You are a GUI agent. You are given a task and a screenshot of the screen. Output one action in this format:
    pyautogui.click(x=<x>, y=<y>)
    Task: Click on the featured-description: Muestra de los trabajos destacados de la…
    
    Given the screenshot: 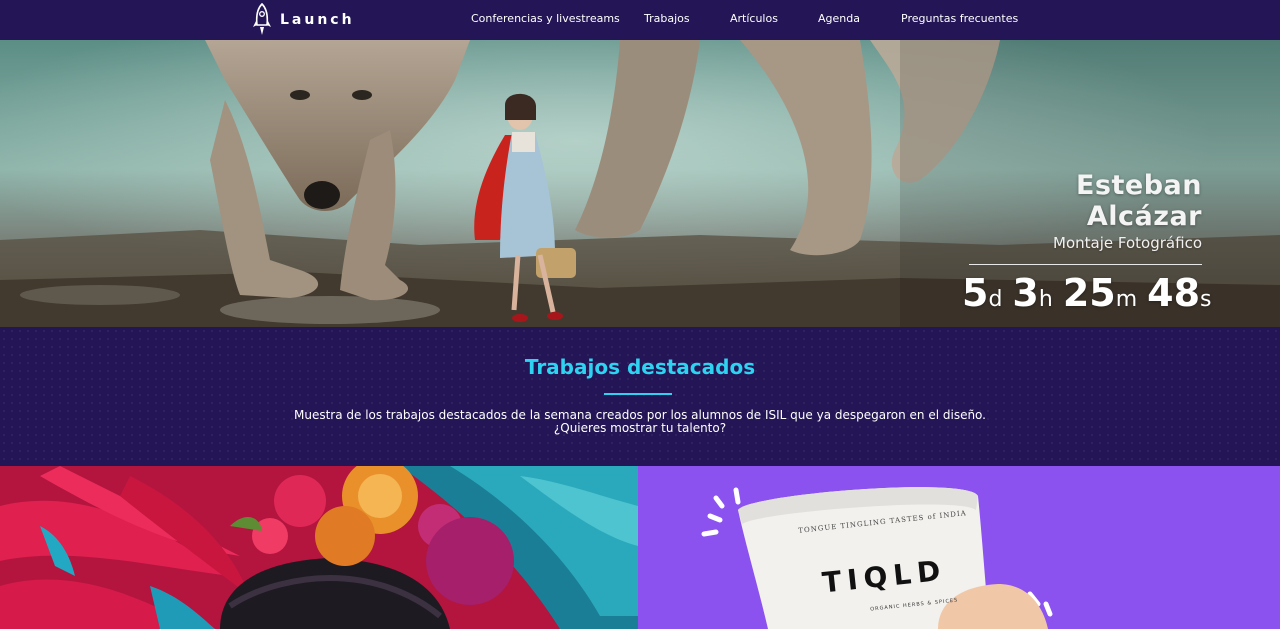 What is the action you would take?
    pyautogui.click(x=640, y=422)
    